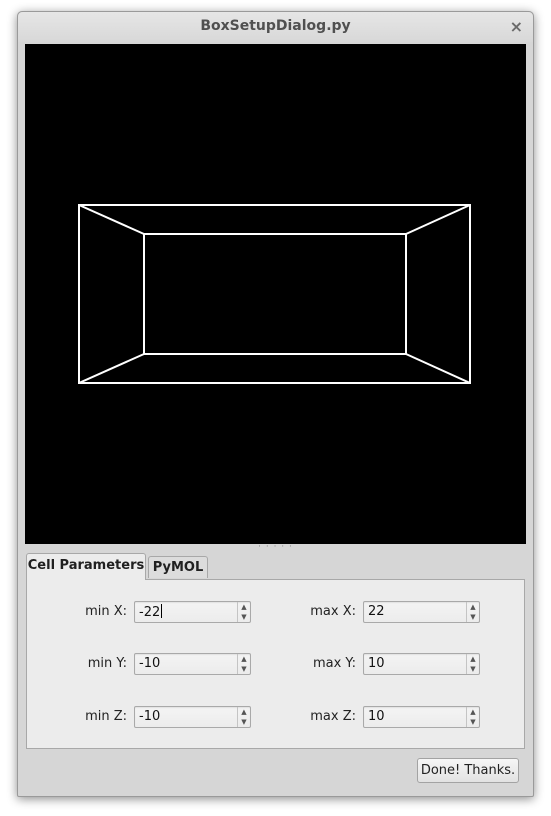 Image resolution: width=551 pixels, height=816 pixels. I want to click on max-y-label: max Y:, so click(334, 663).